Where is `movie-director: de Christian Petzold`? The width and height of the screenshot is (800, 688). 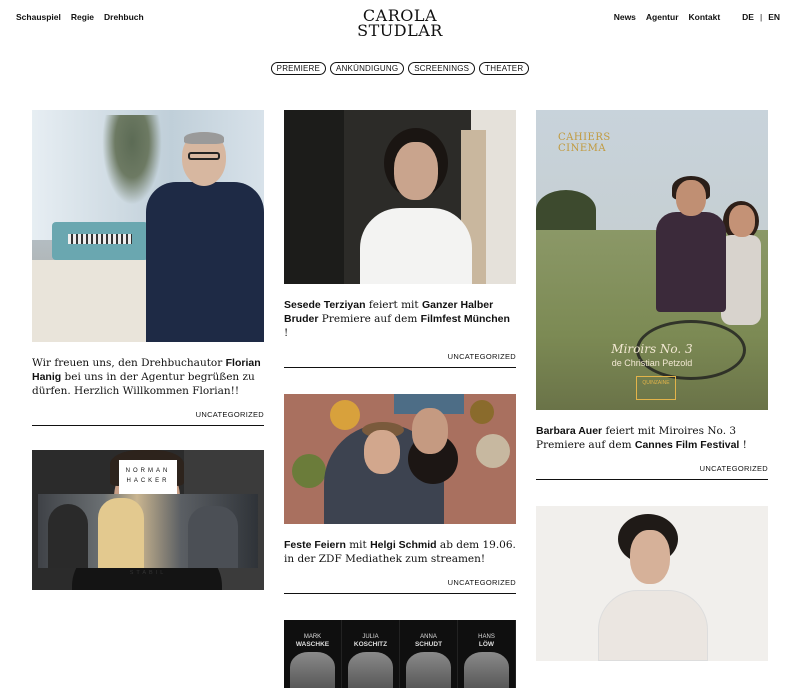
movie-director: de Christian Petzold is located at coordinates (652, 363).